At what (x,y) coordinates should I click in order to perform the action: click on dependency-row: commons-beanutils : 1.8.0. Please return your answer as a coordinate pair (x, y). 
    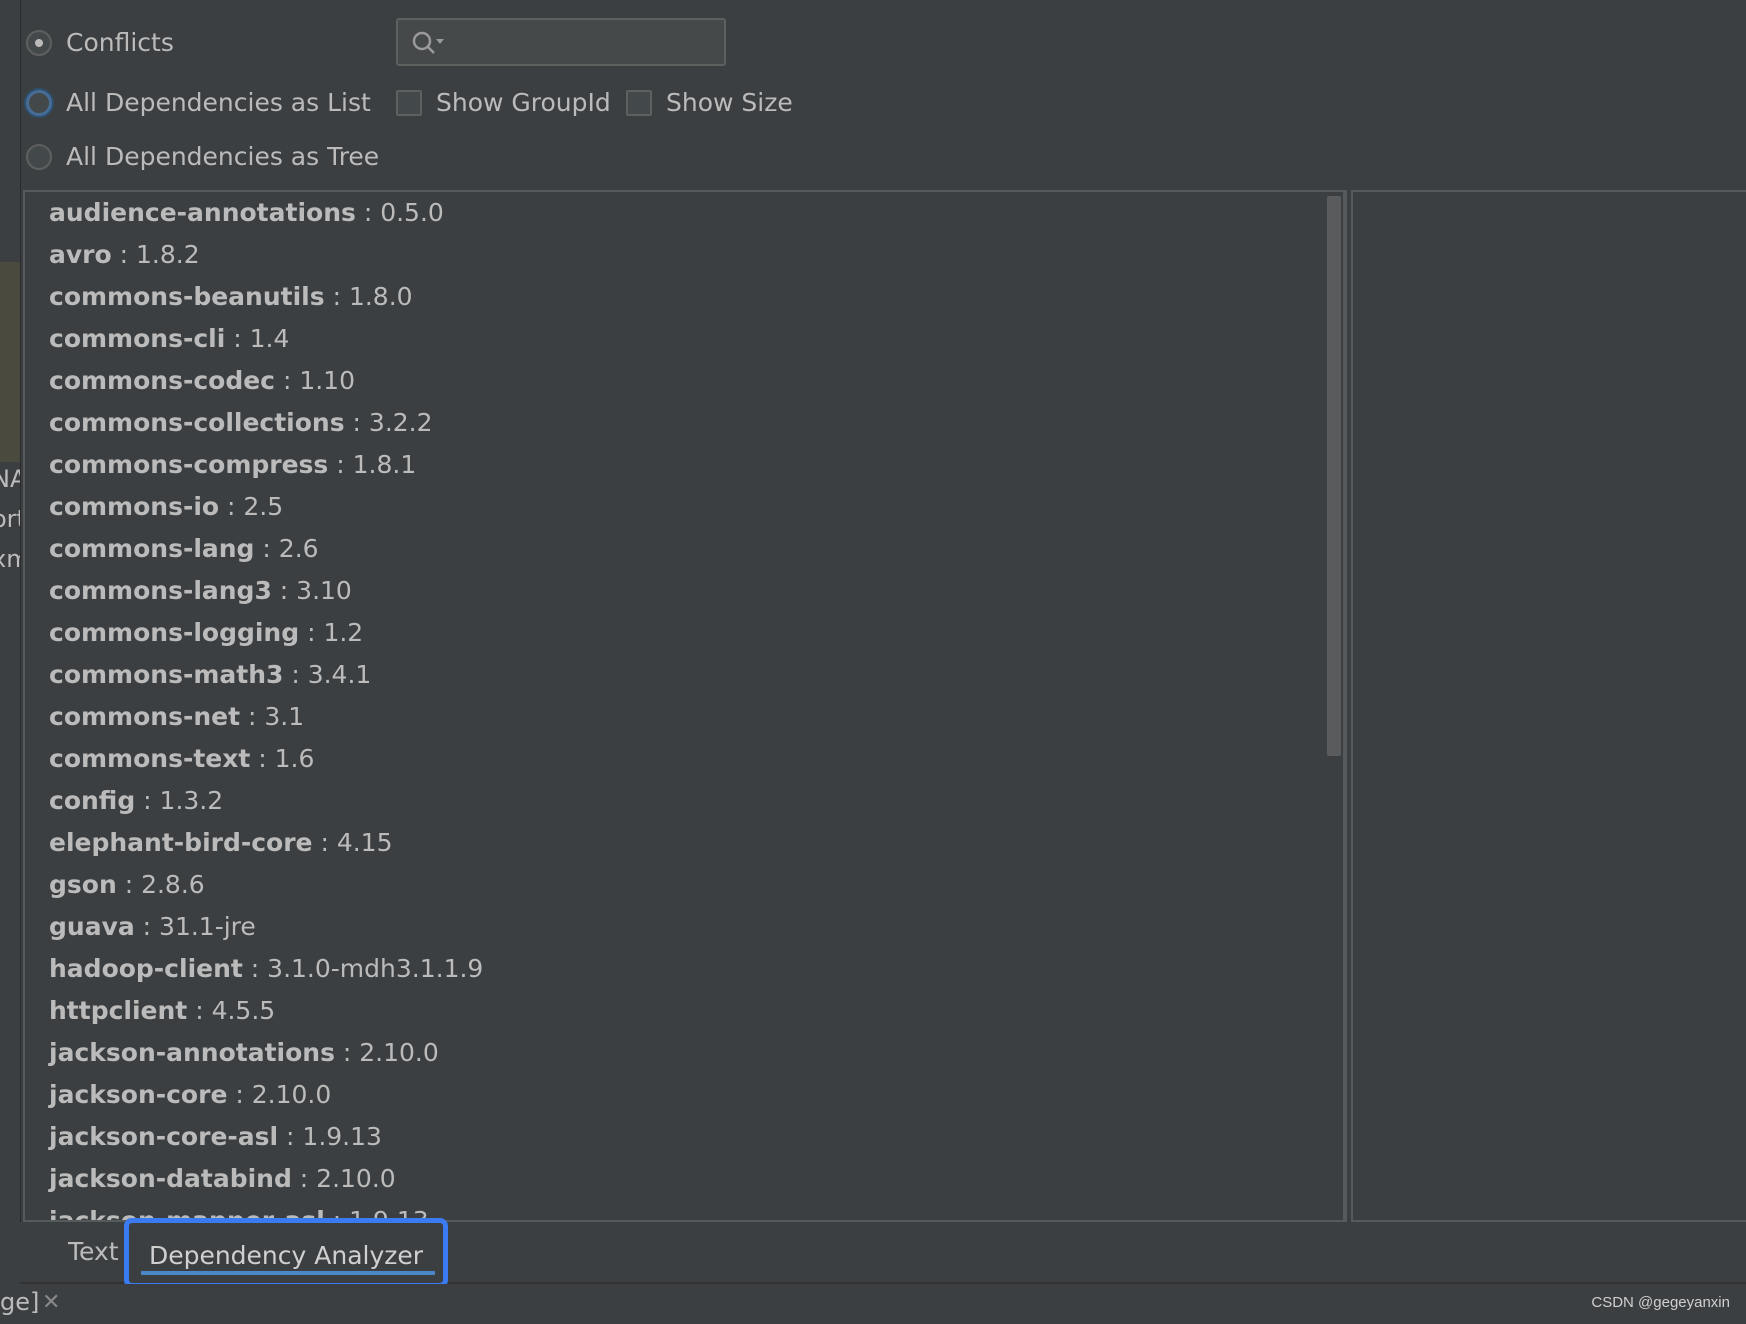
    Looking at the image, I should click on (266, 297).